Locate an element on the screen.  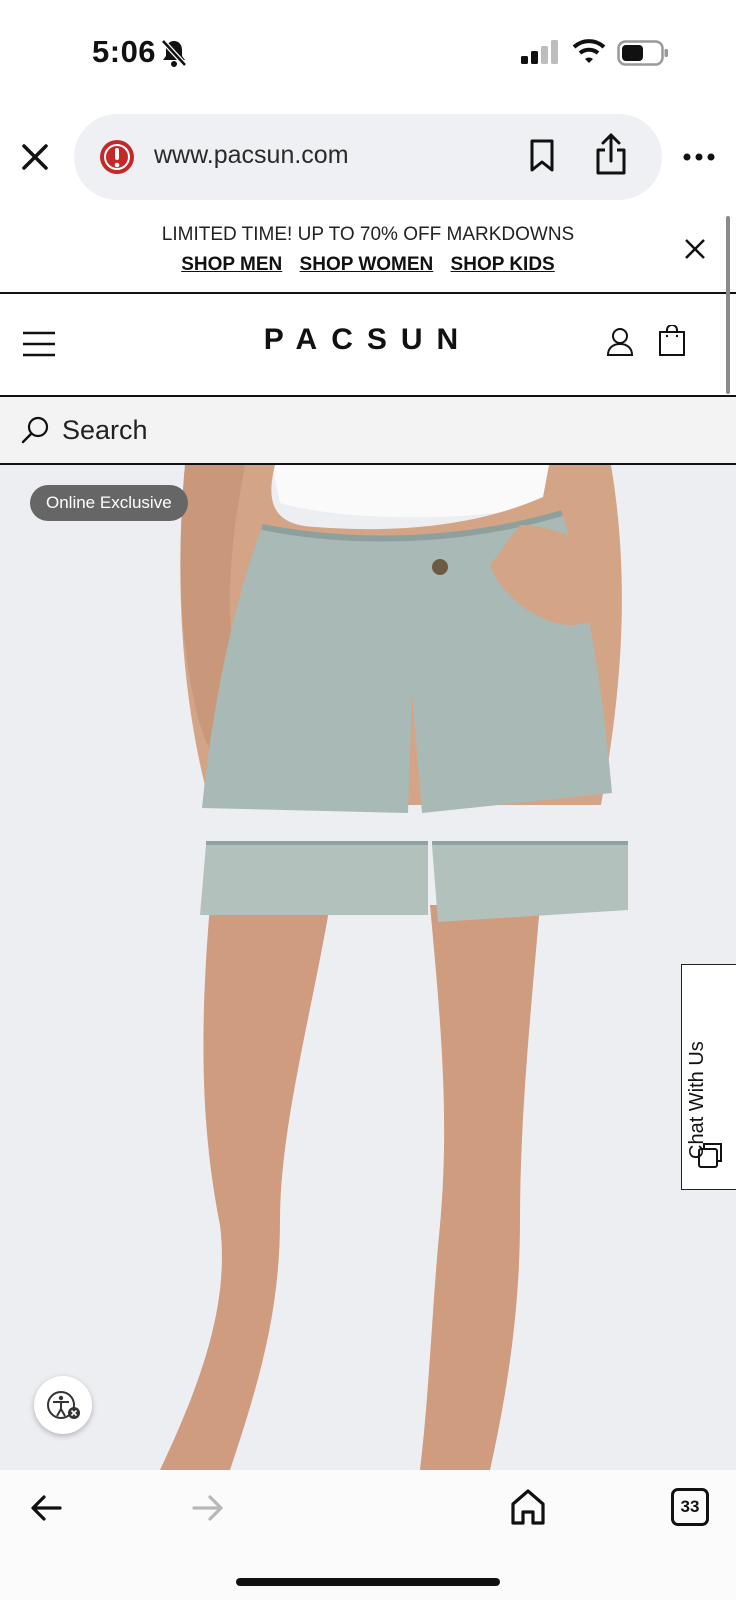
more-icon is located at coordinates (699, 157).